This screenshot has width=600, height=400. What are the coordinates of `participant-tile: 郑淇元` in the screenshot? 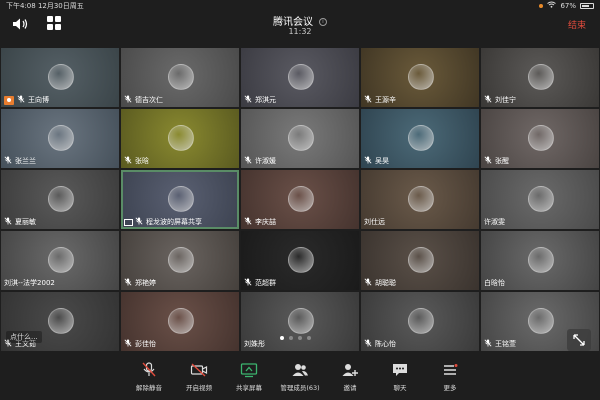 It's located at (300, 77).